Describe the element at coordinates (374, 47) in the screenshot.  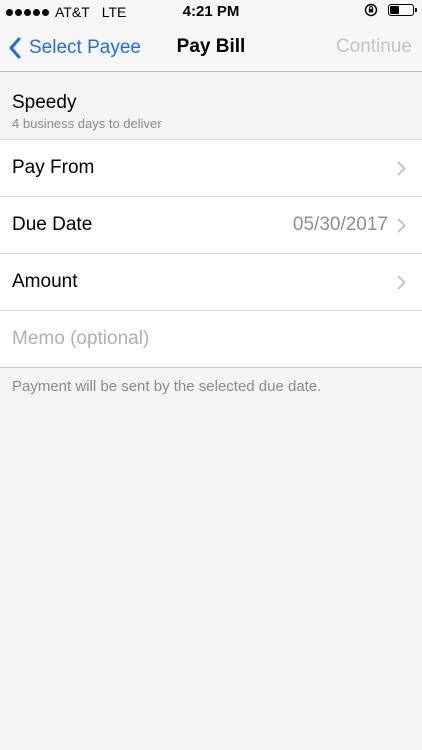
I see `continue-button: Continue` at that location.